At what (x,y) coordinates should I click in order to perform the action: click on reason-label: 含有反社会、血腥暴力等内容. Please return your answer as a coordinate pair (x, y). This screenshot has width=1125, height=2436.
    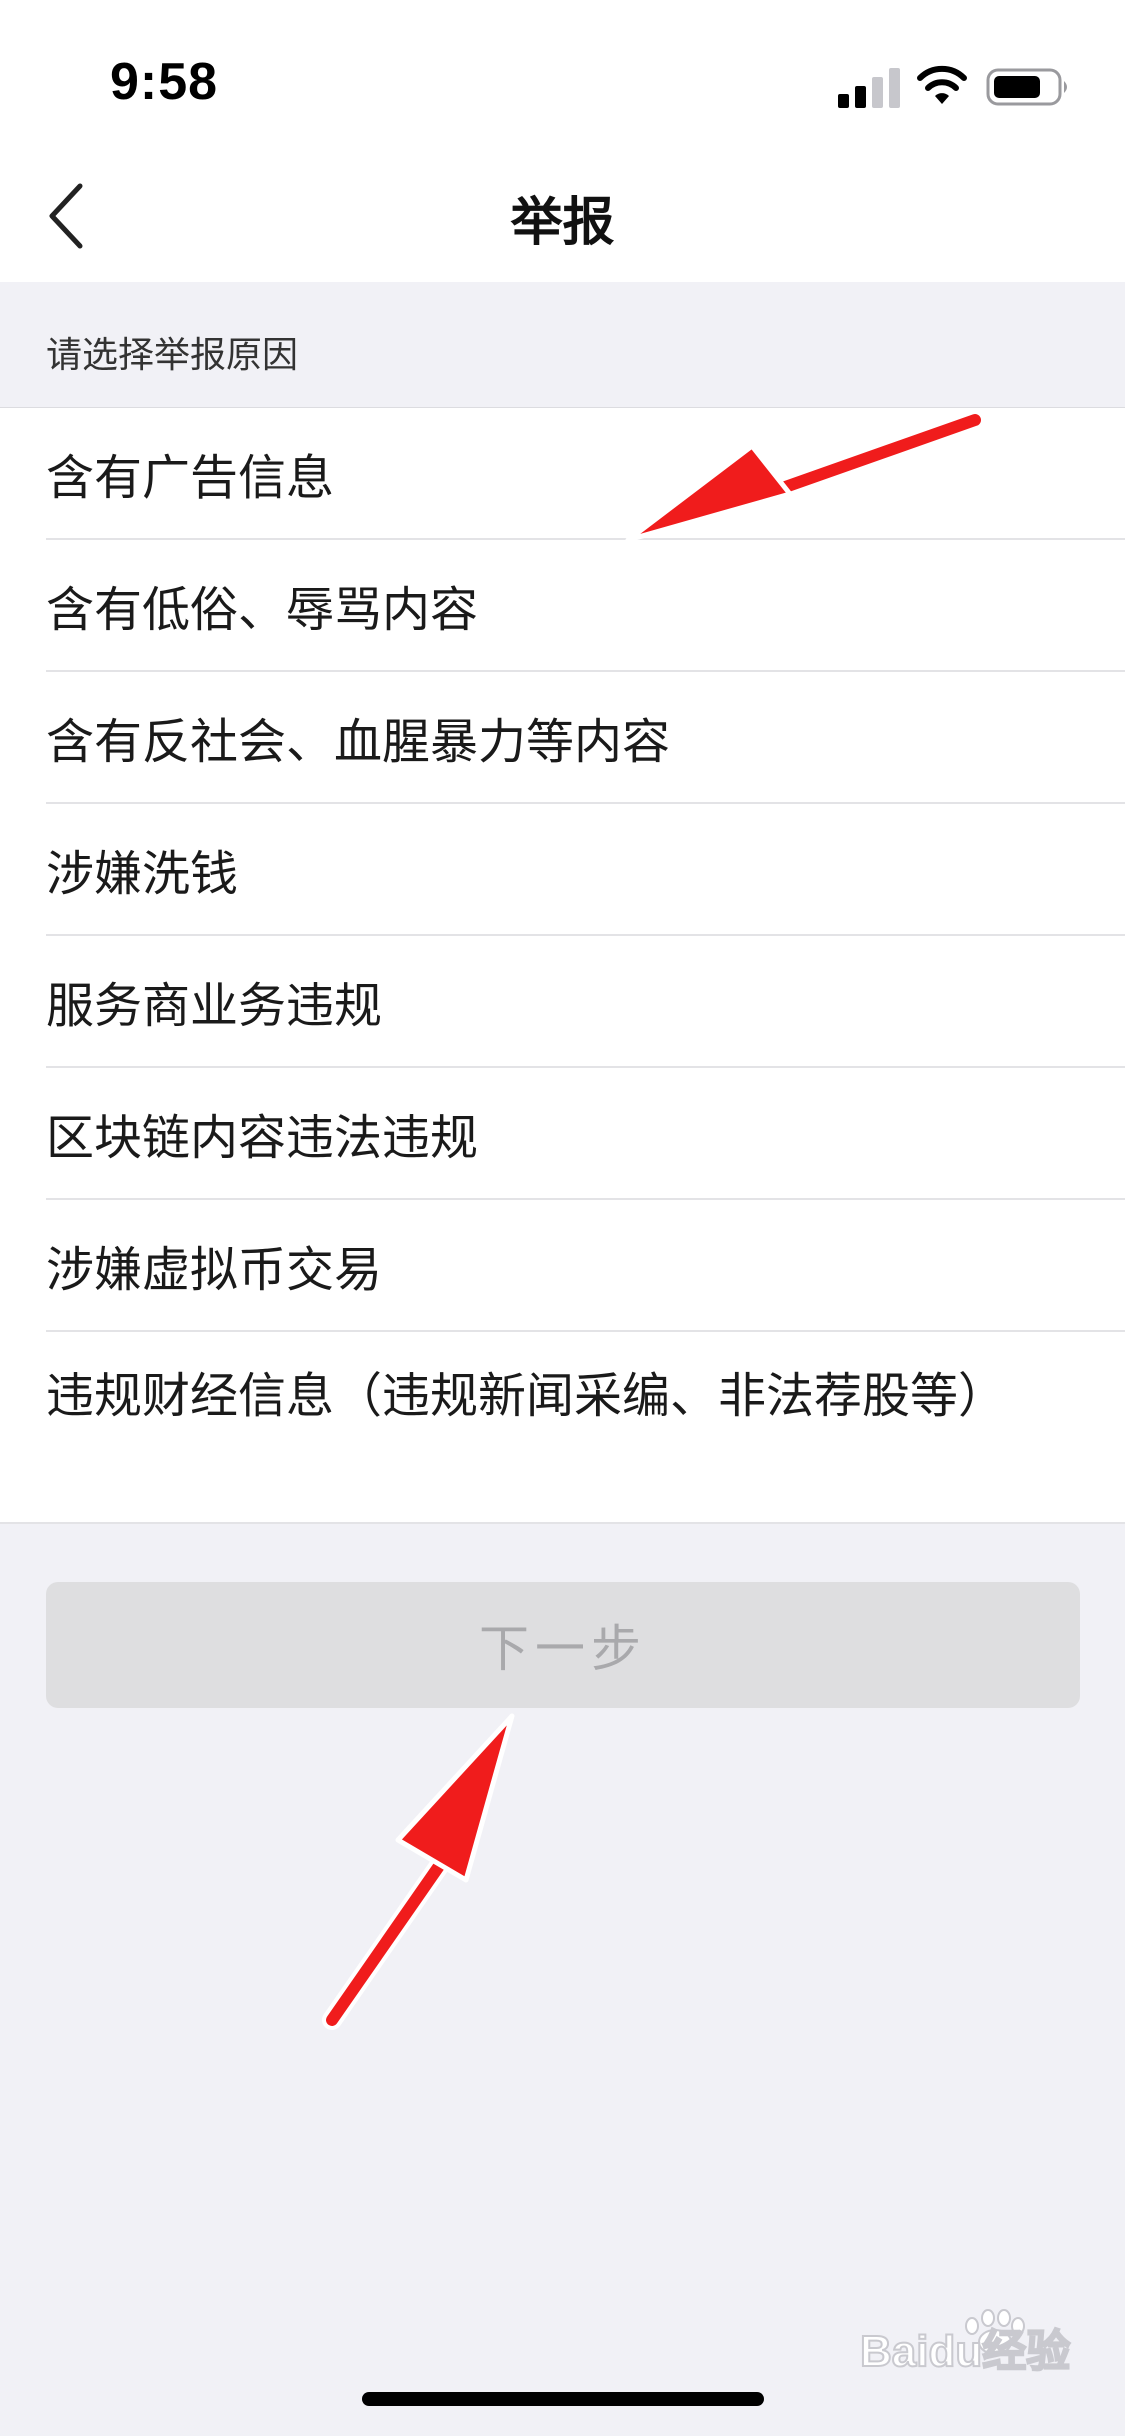
    Looking at the image, I should click on (358, 742).